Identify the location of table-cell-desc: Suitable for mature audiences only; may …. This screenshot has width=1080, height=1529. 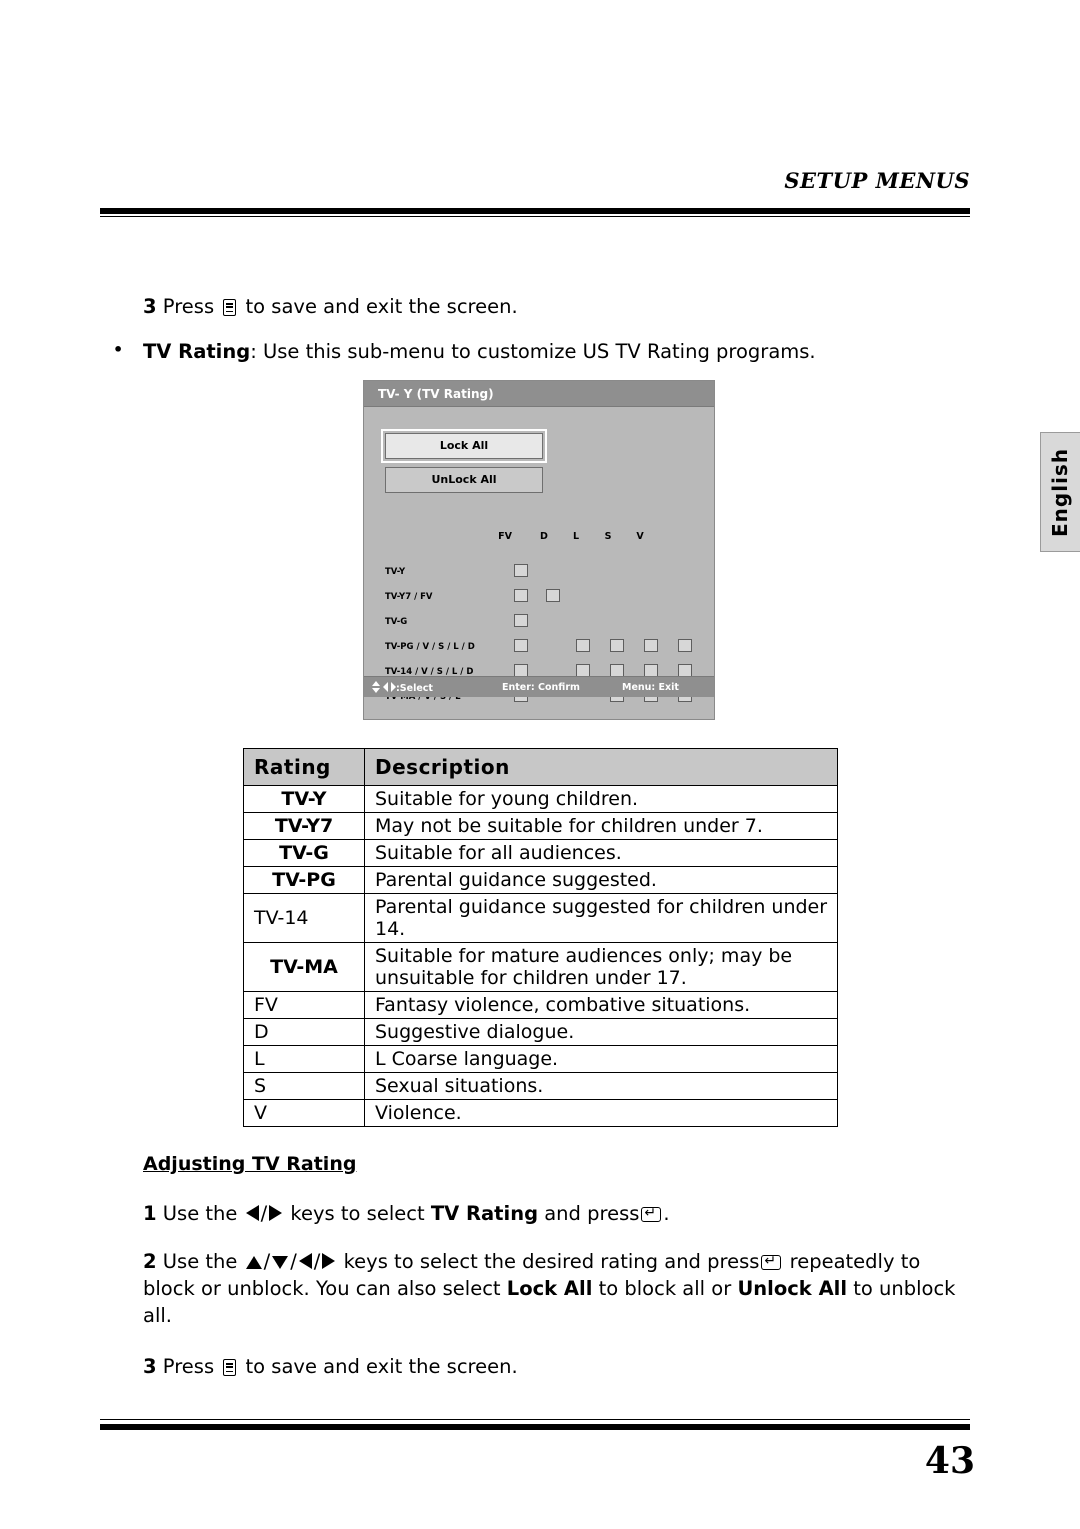
(601, 967).